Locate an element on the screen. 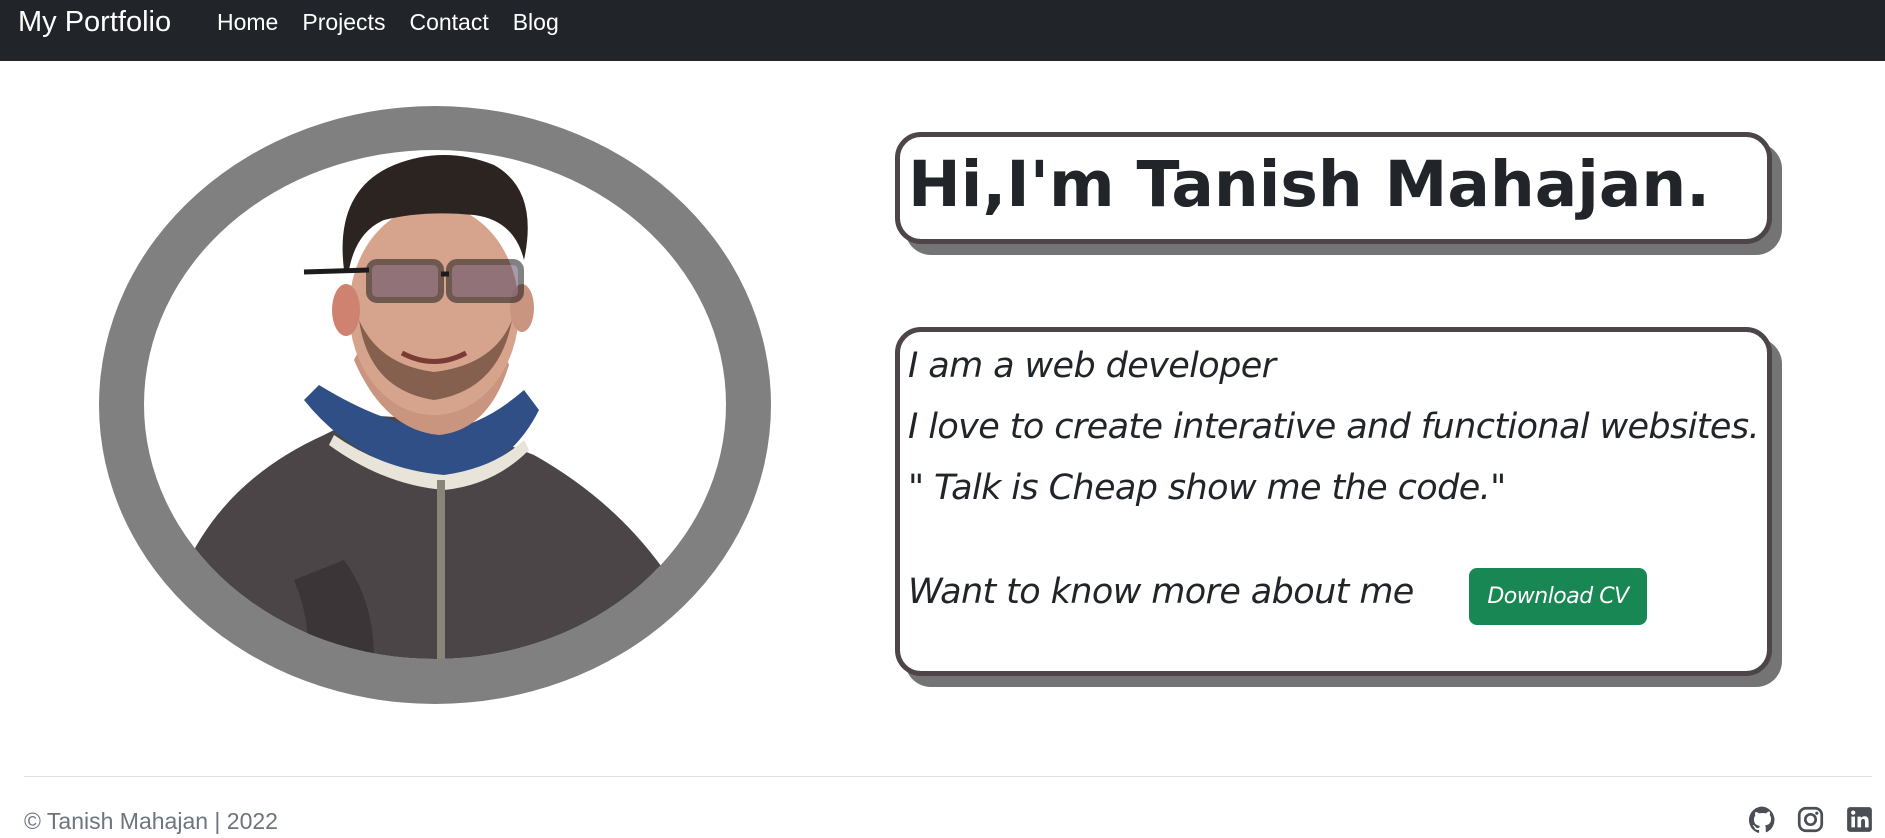  nav-links: Home Projects Contact Blog is located at coordinates (400, 22).